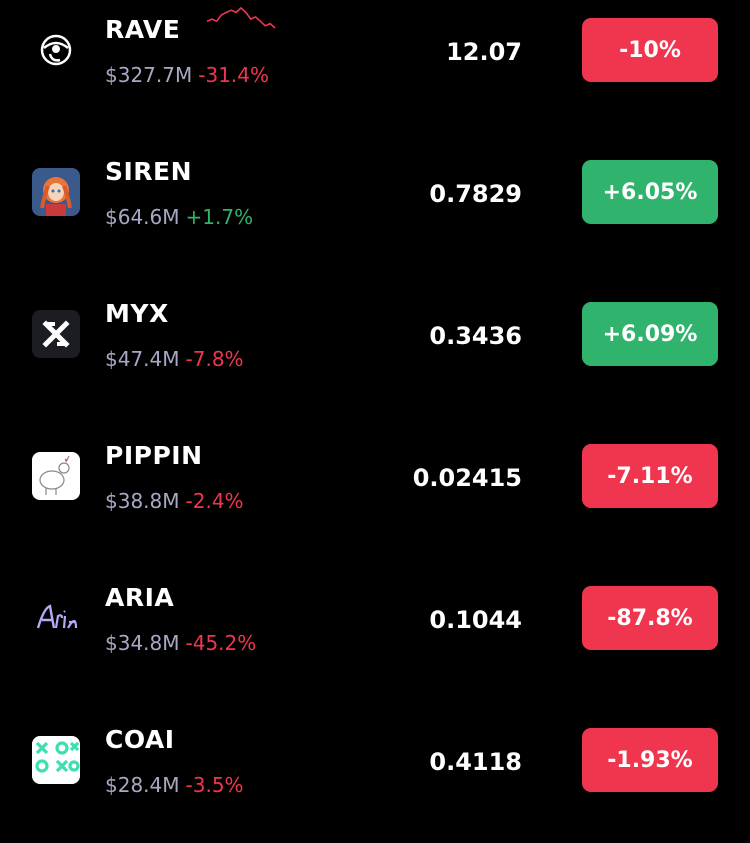 Image resolution: width=750 pixels, height=843 pixels. Describe the element at coordinates (219, 217) in the screenshot. I see `market-cap-change: +1.7%` at that location.